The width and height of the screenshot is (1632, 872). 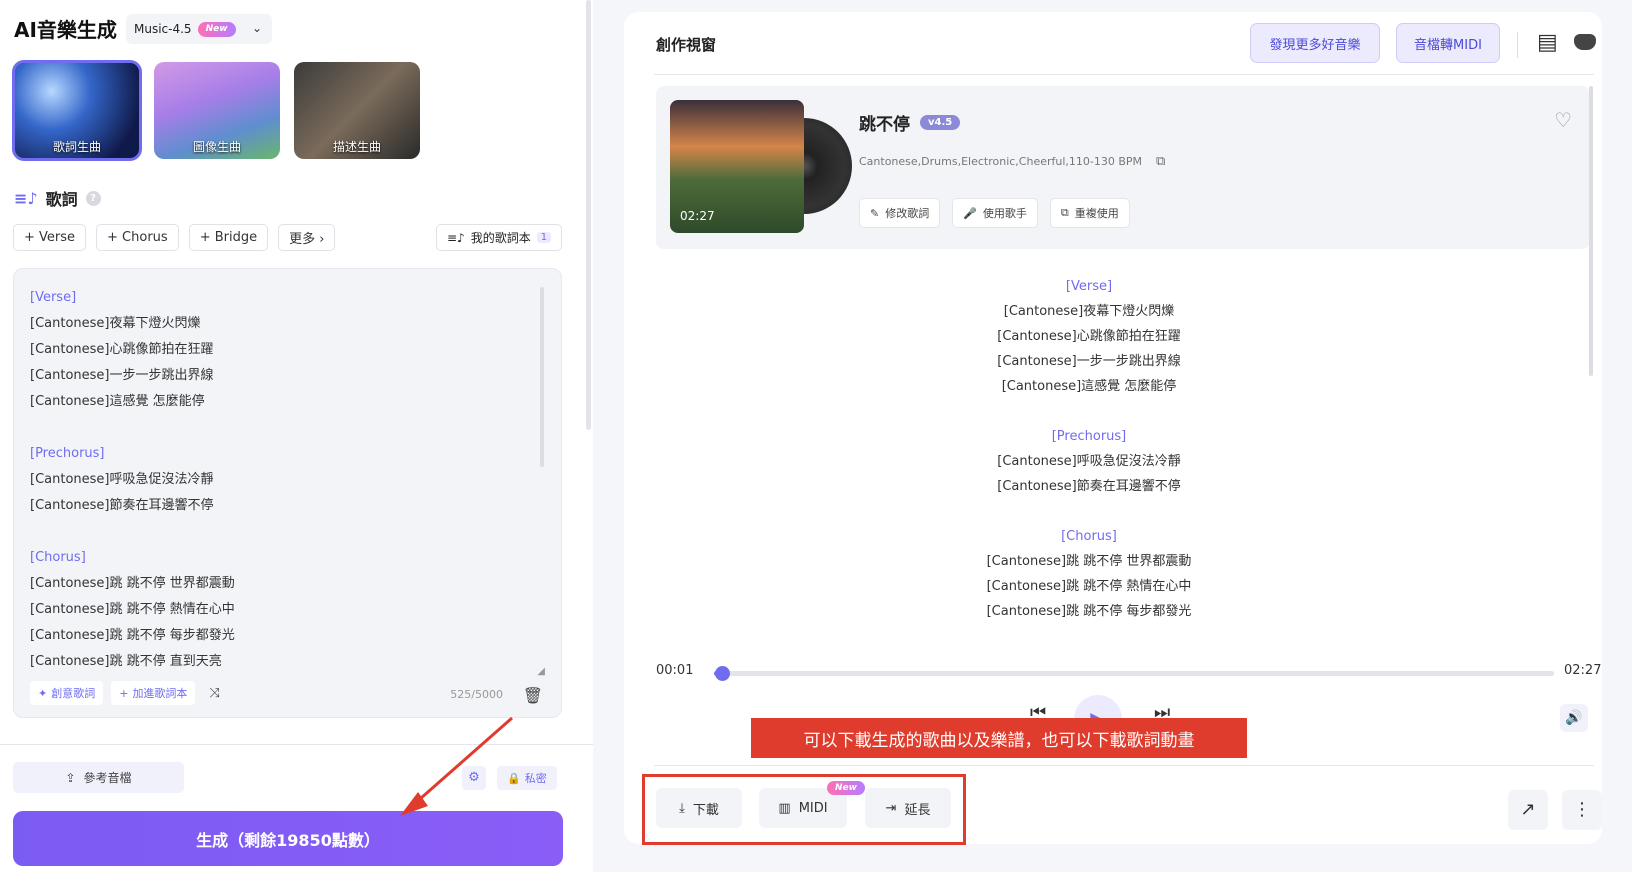 I want to click on lyrics-line: [Cantonese]跳 跳不停 直到天亮, so click(x=126, y=661).